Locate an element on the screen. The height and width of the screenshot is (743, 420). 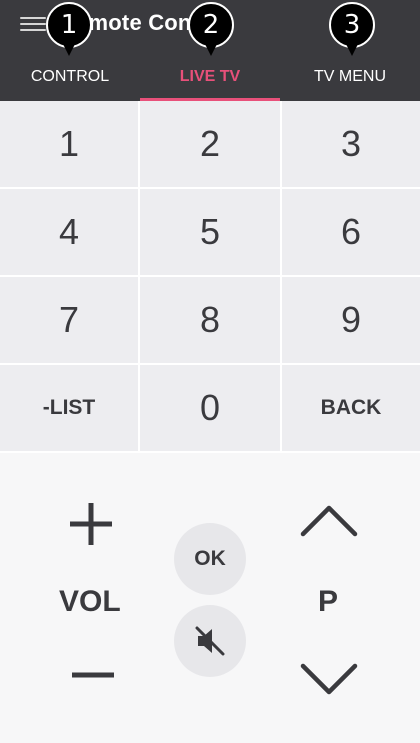
channel-down-button is located at coordinates (329, 680).